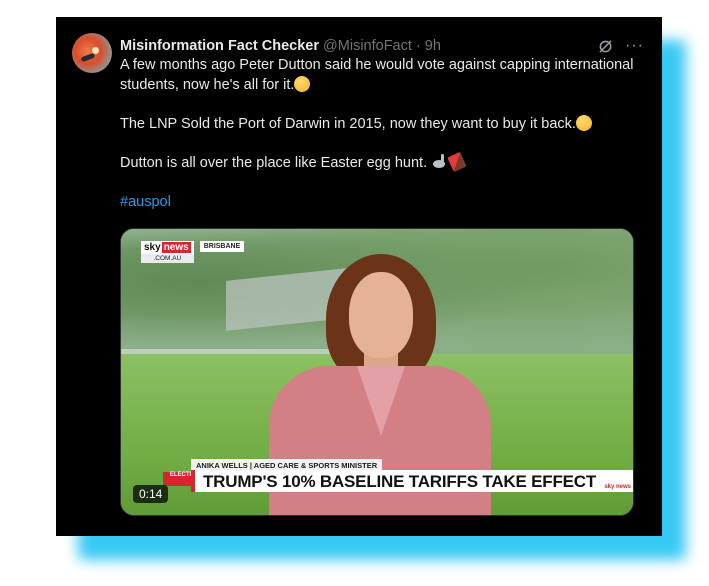 The width and height of the screenshot is (709, 586). I want to click on headline-text: TRUMP'S 10% BASELINE TARIFFS TAKE EFFECT, so click(400, 481).